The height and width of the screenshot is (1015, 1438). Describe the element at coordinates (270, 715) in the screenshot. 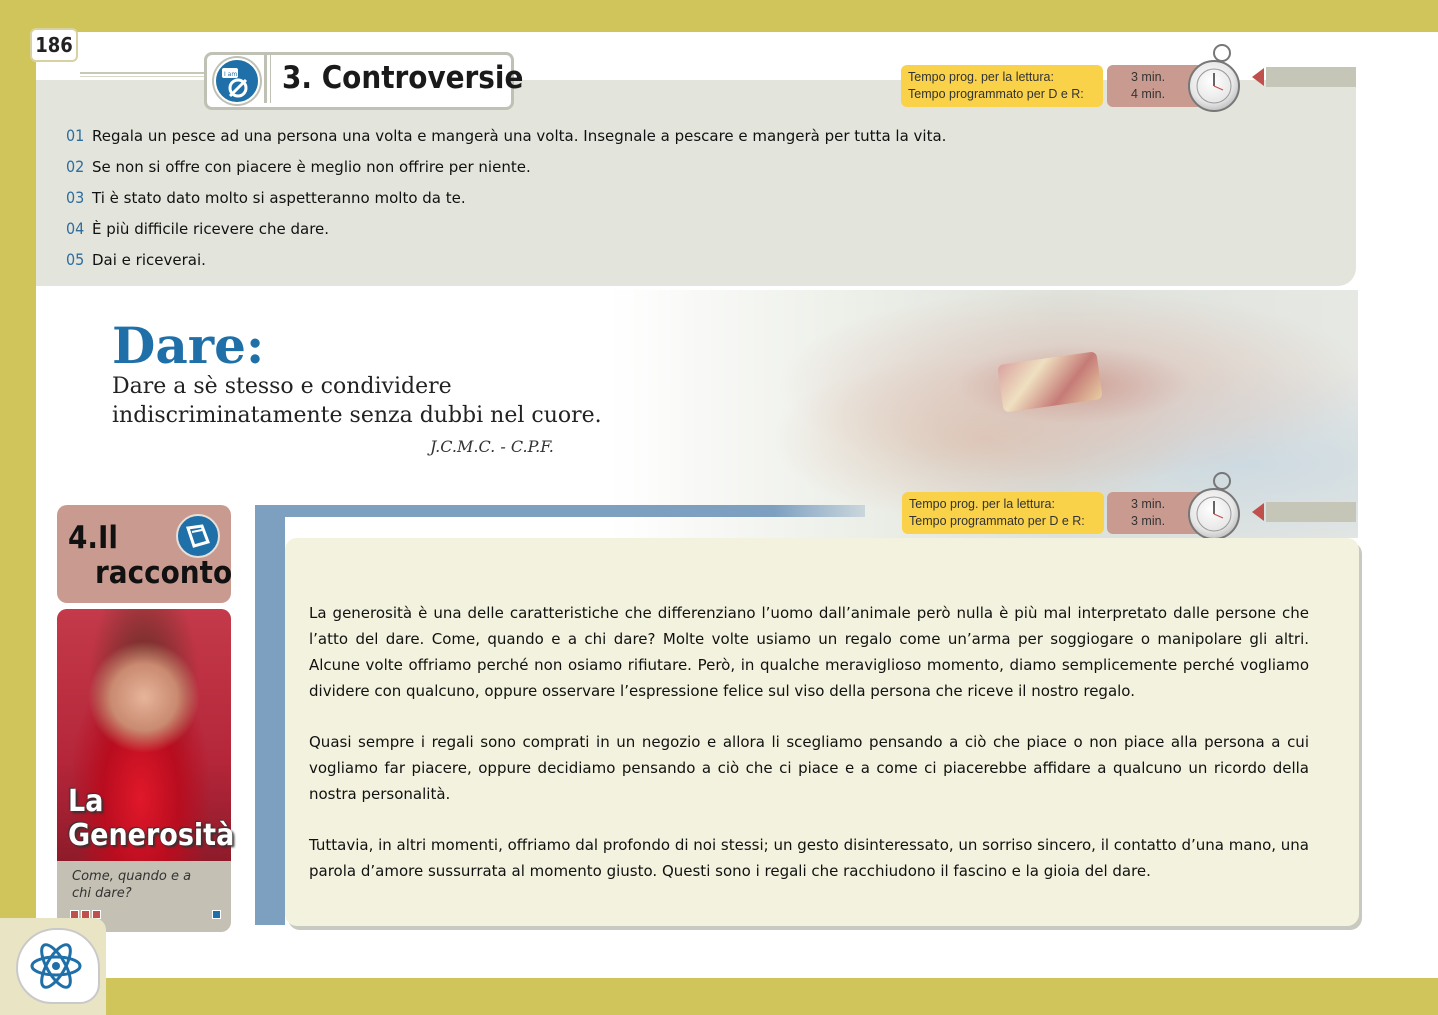

I see `story-frame-left` at that location.